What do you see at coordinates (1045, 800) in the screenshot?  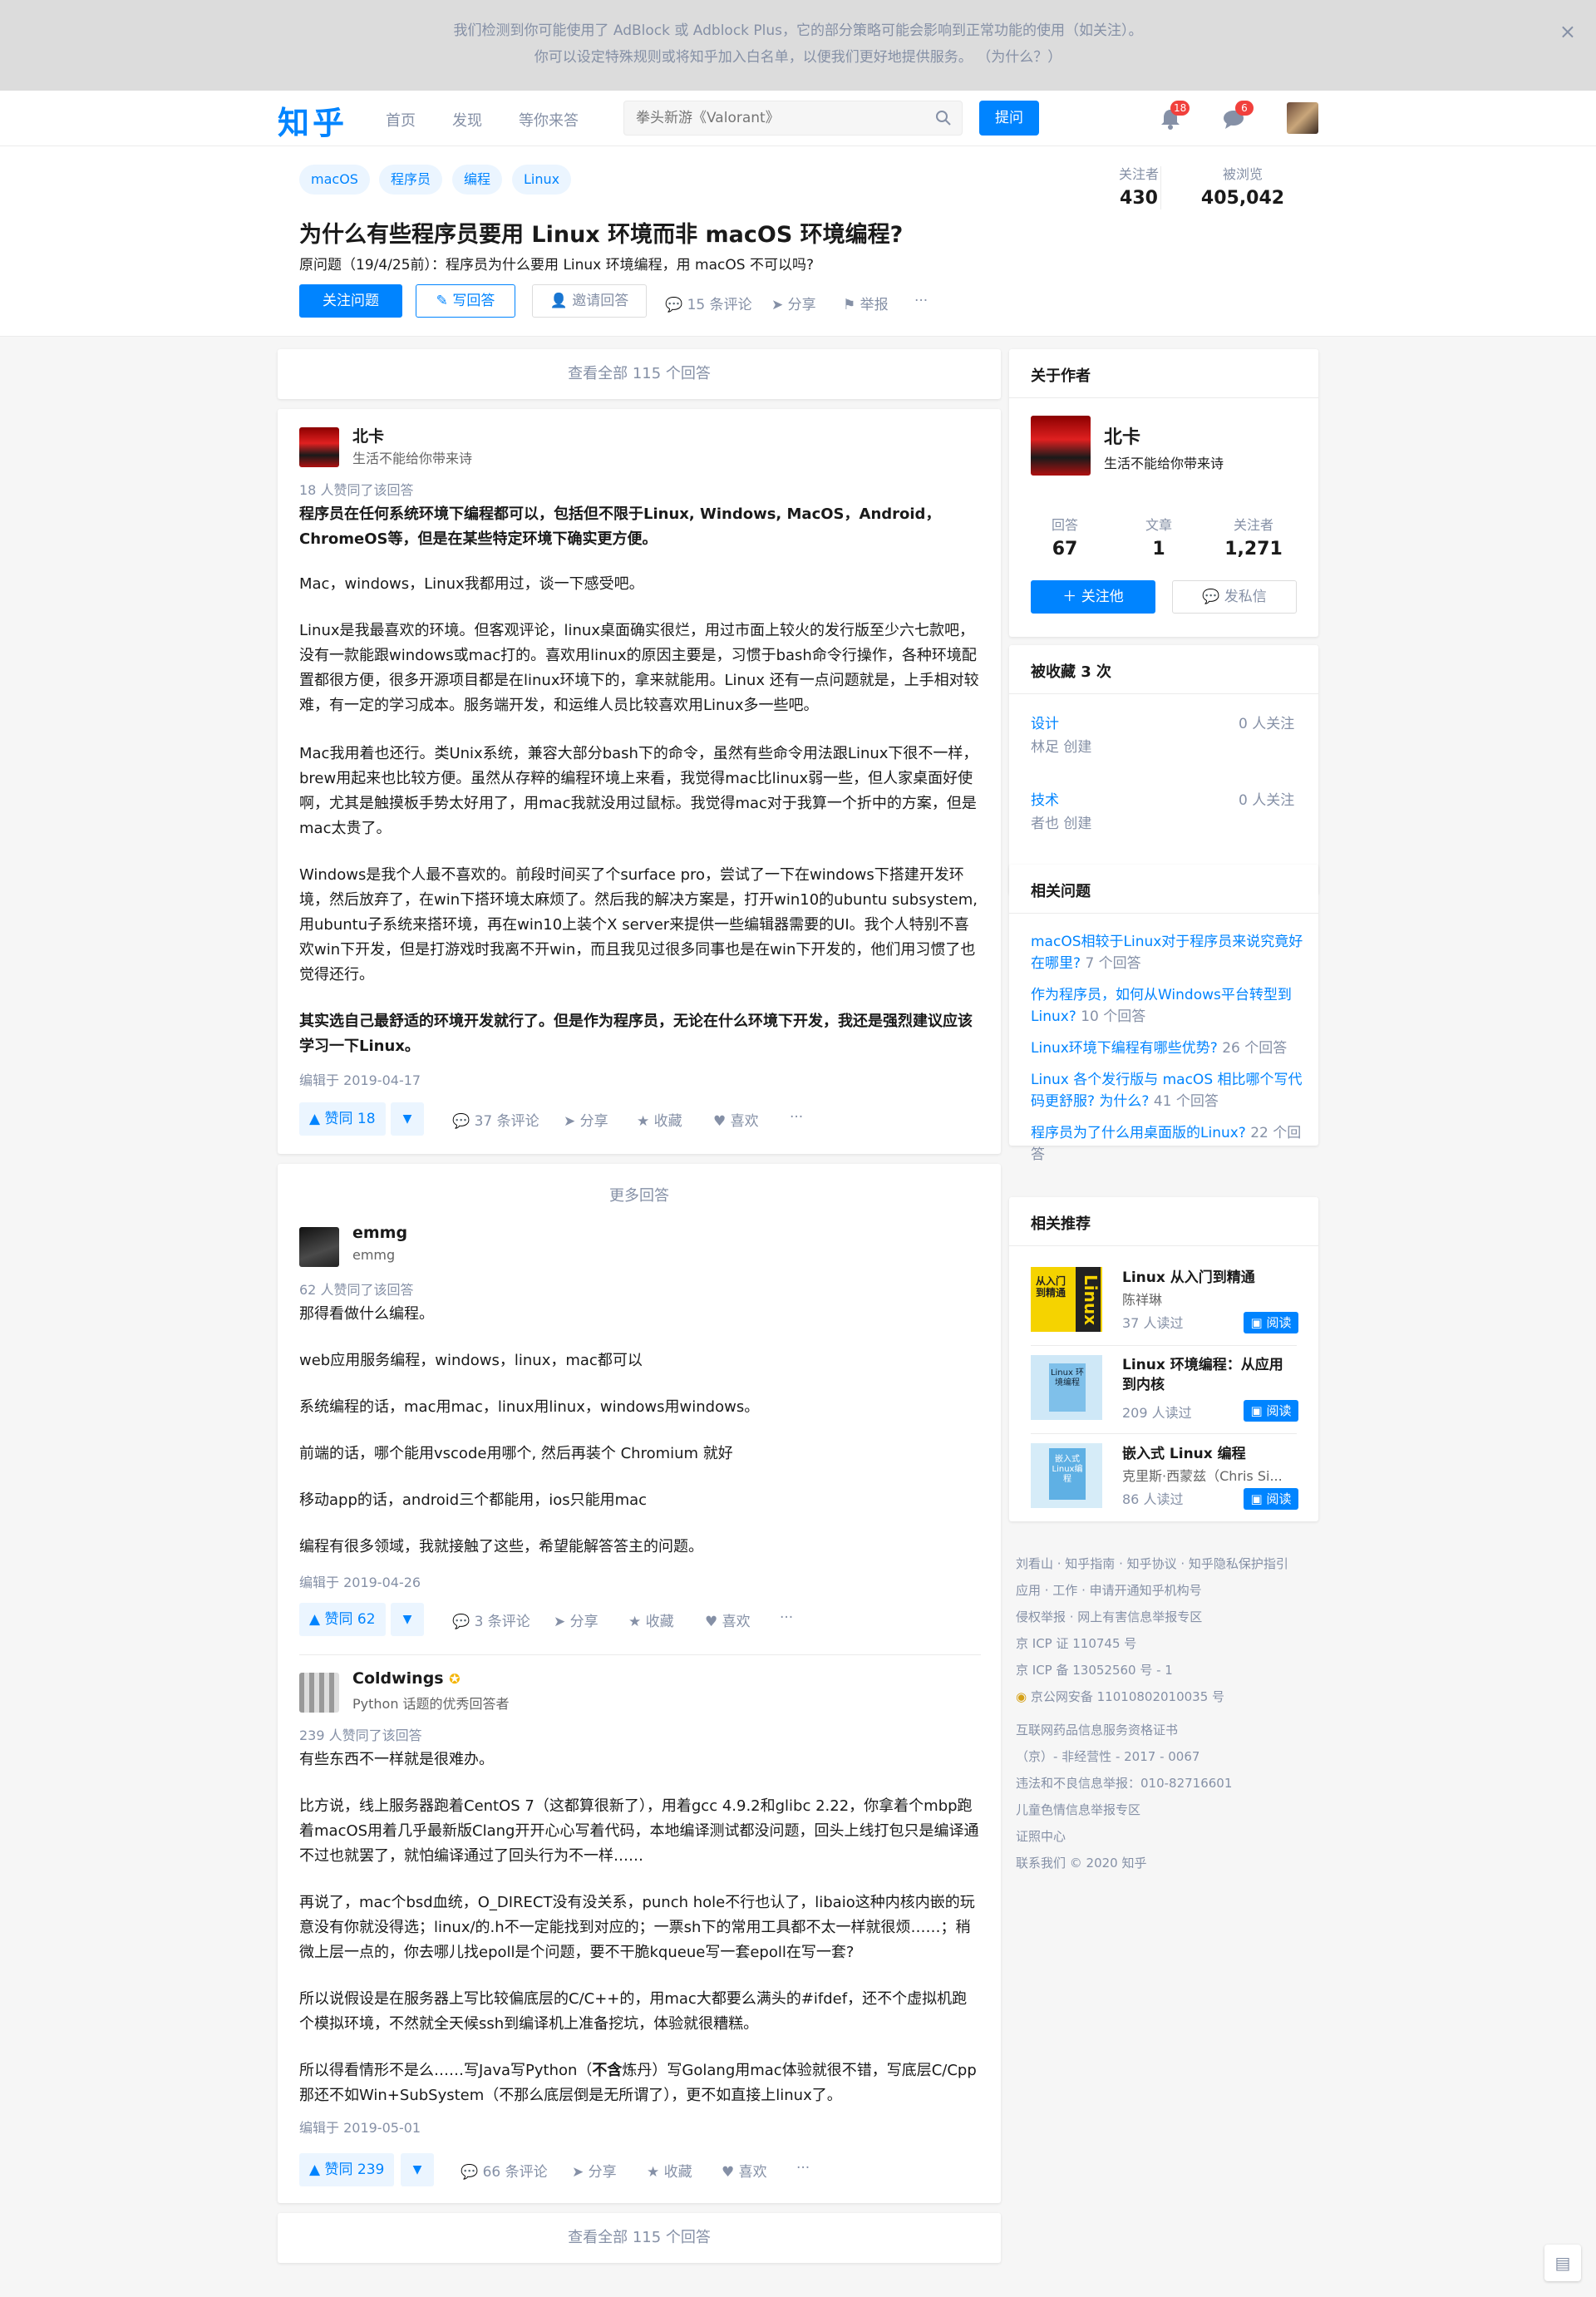 I see `collection-name: 技术` at bounding box center [1045, 800].